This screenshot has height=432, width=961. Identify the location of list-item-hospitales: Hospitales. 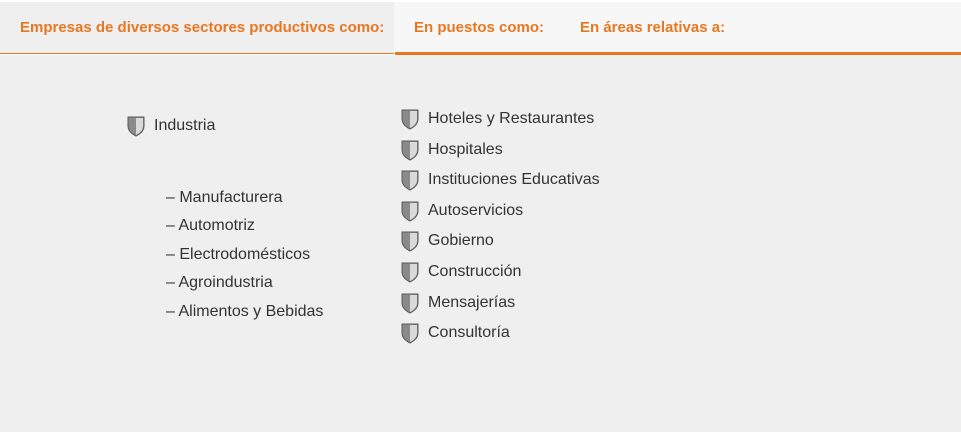
(451, 150).